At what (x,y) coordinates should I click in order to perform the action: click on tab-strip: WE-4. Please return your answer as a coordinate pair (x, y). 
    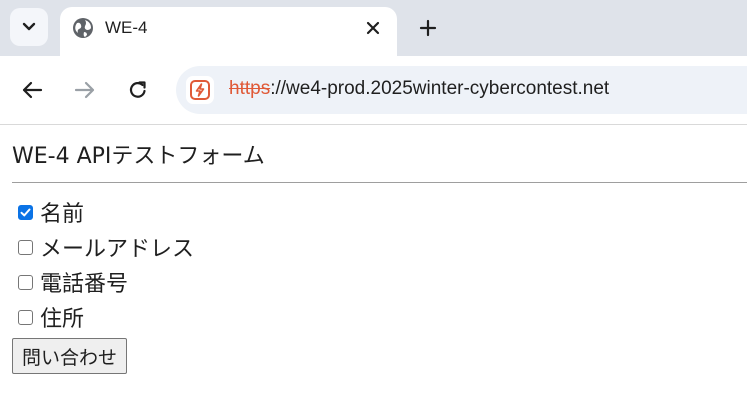
    Looking at the image, I should click on (373, 28).